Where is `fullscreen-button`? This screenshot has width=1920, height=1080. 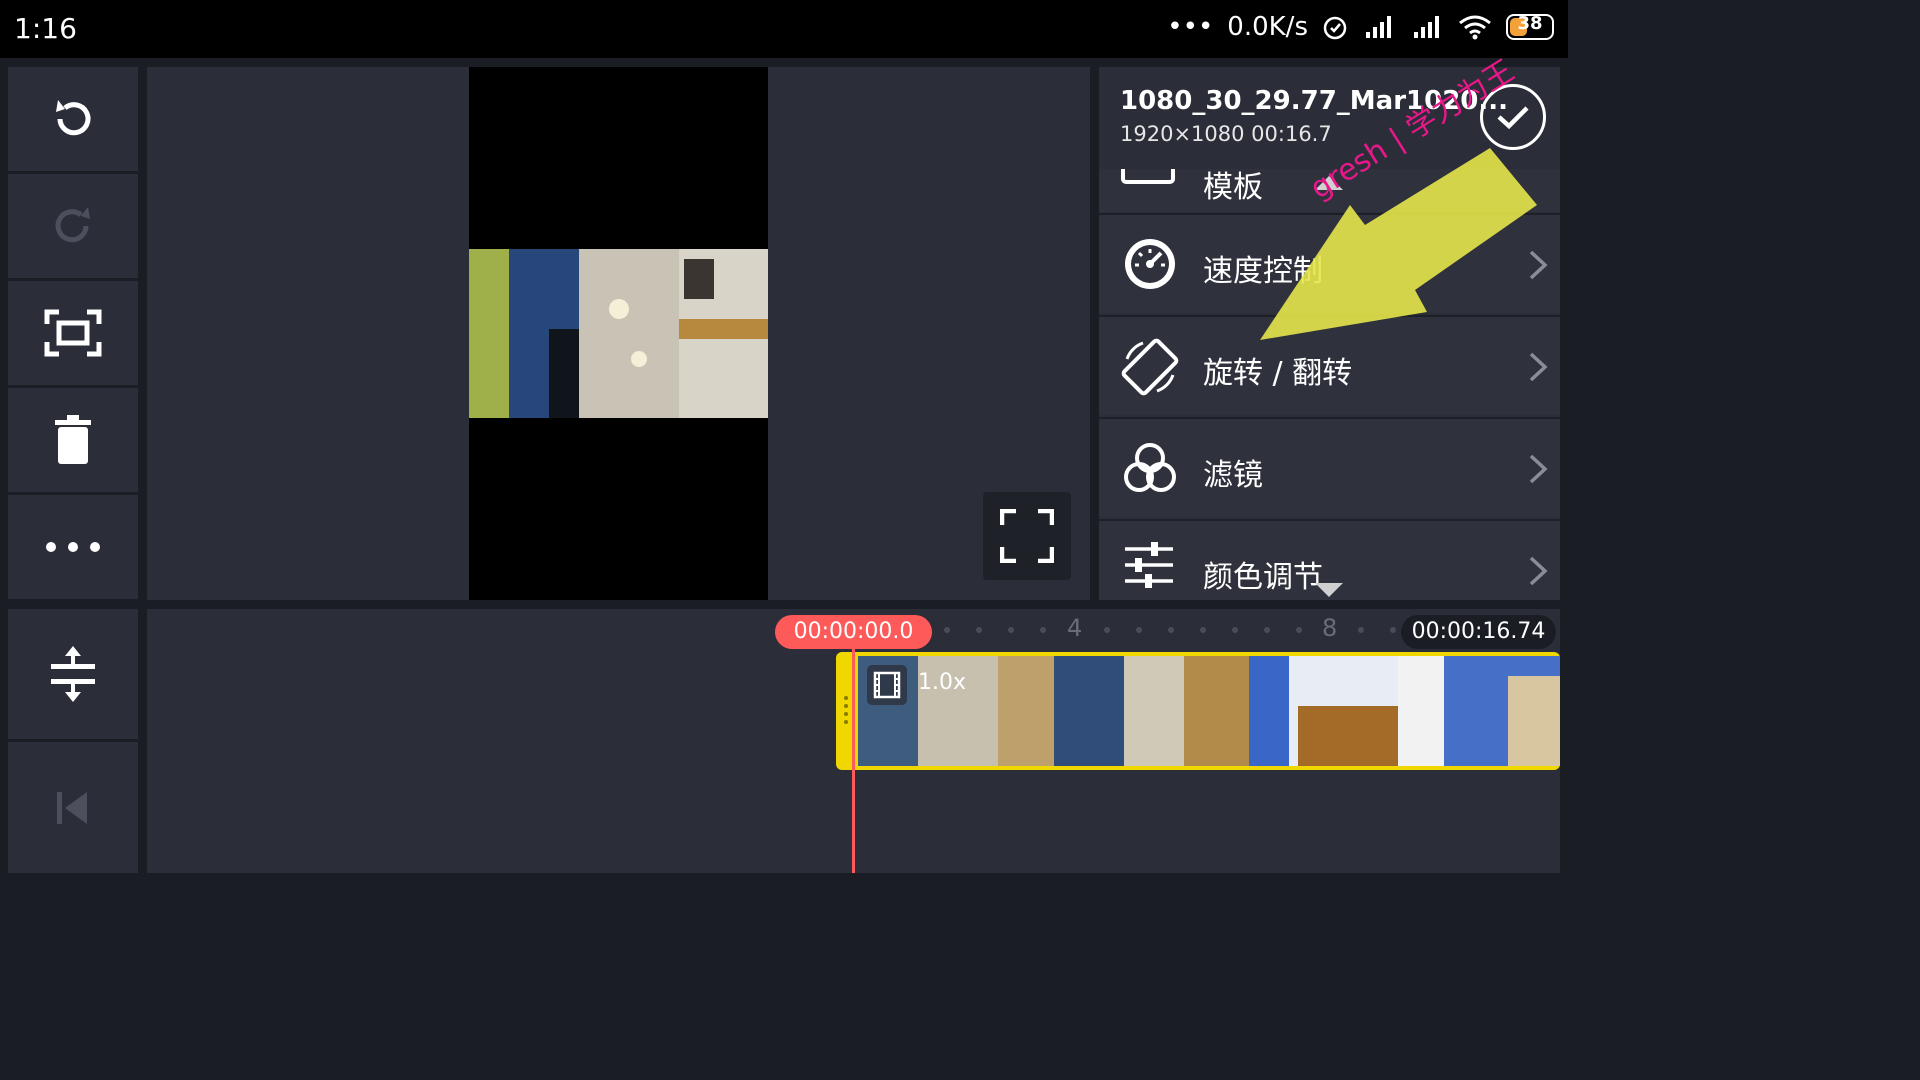 fullscreen-button is located at coordinates (1027, 536).